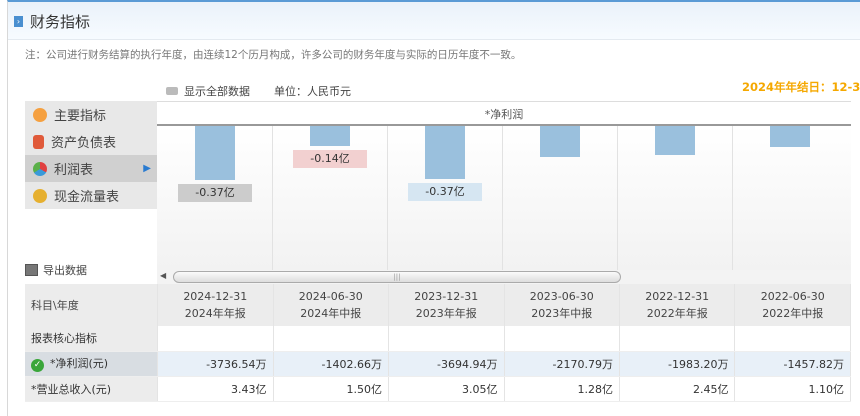 The height and width of the screenshot is (416, 860). What do you see at coordinates (215, 313) in the screenshot?
I see `column-period: 2024年年报` at bounding box center [215, 313].